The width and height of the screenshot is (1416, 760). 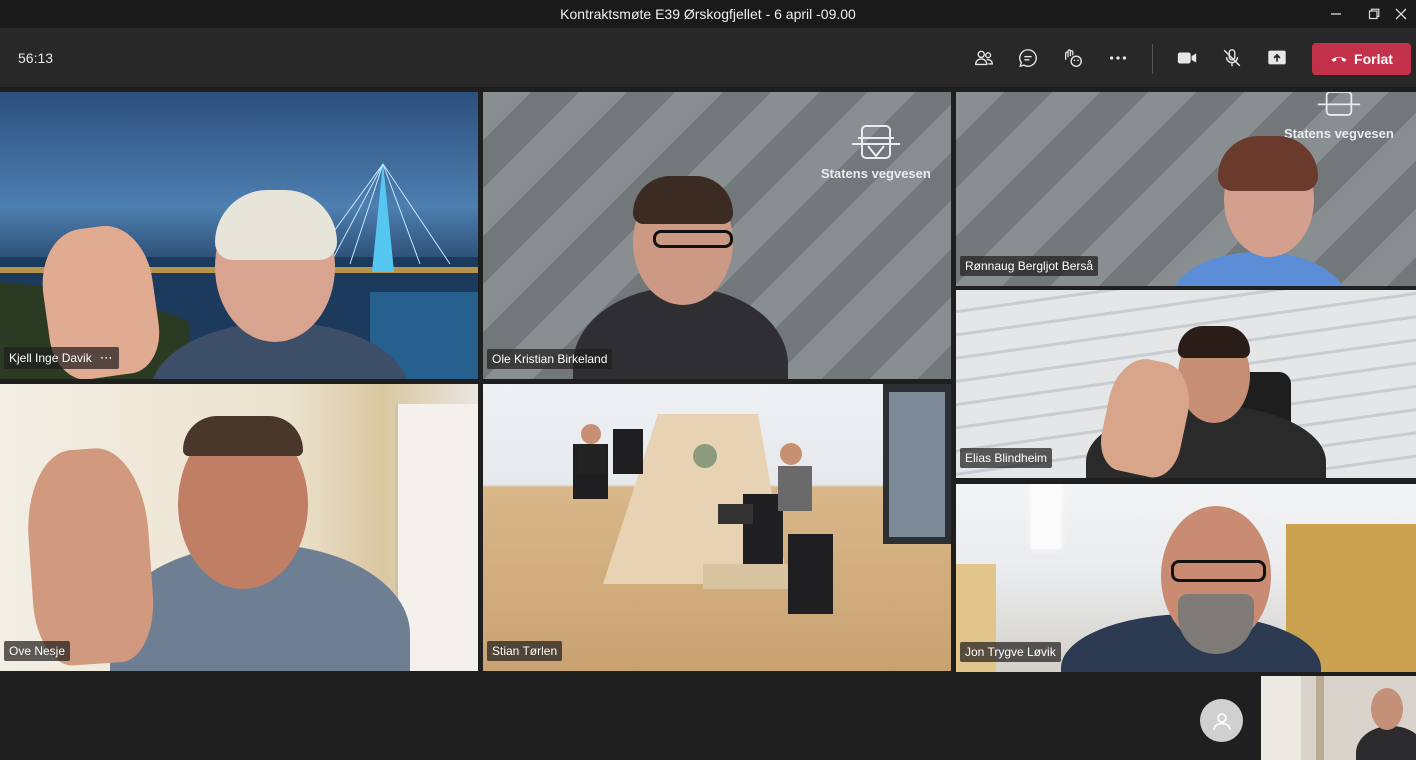 What do you see at coordinates (36, 58) in the screenshot?
I see `meeting-timer: 56:13` at bounding box center [36, 58].